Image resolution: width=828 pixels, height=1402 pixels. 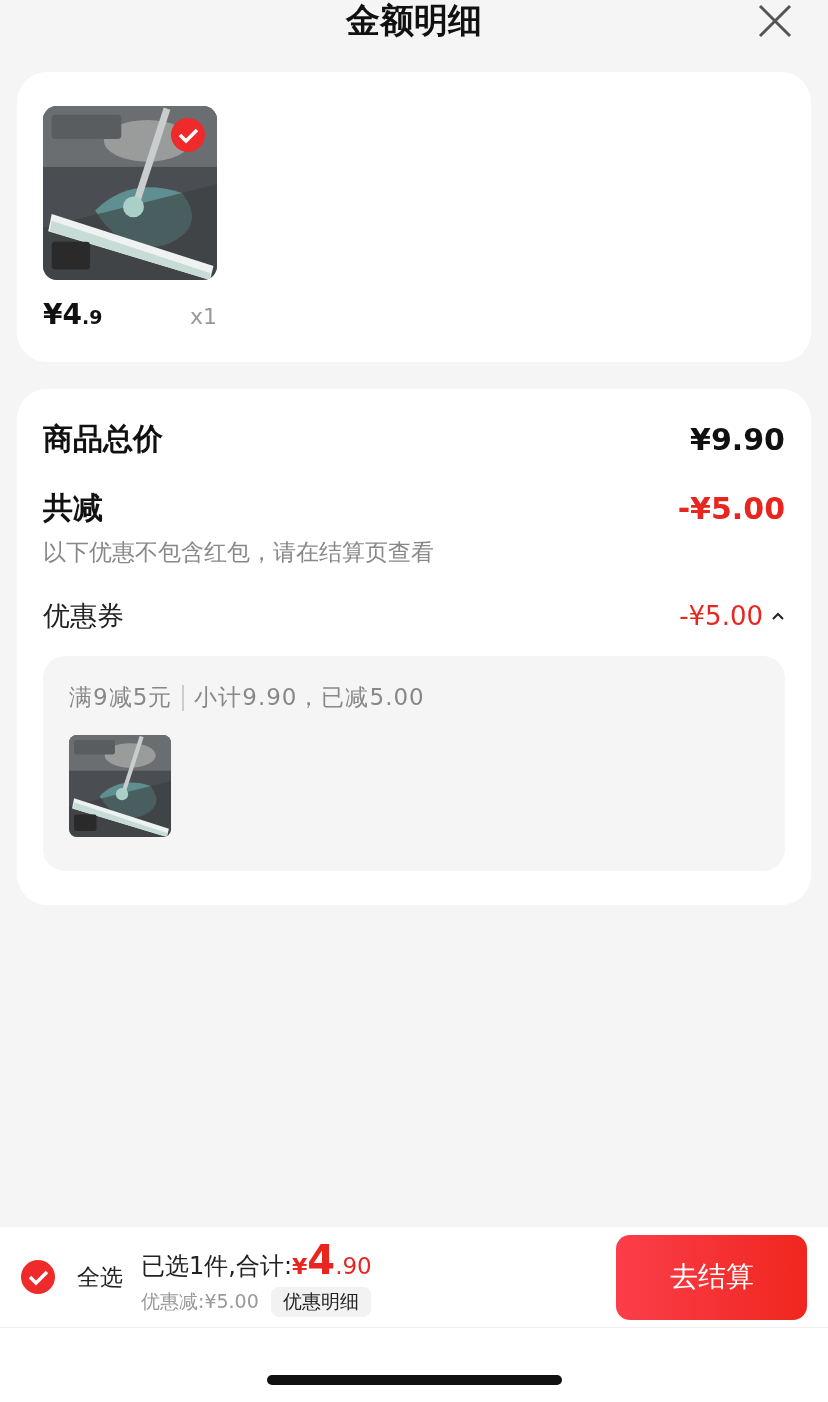 What do you see at coordinates (309, 697) in the screenshot?
I see `coupon-detail: 小计9.90，已减5.00` at bounding box center [309, 697].